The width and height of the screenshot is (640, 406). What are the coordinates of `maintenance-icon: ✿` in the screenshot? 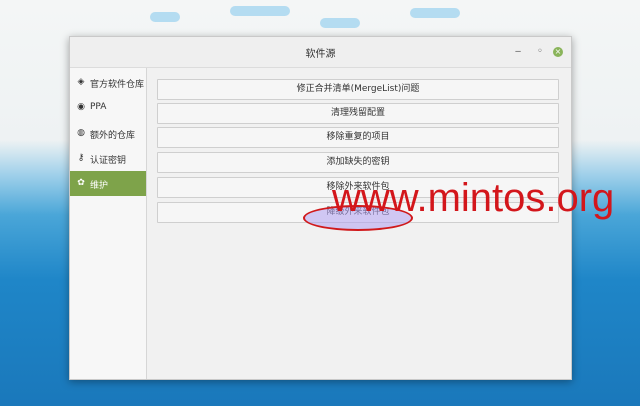 It's located at (81, 183).